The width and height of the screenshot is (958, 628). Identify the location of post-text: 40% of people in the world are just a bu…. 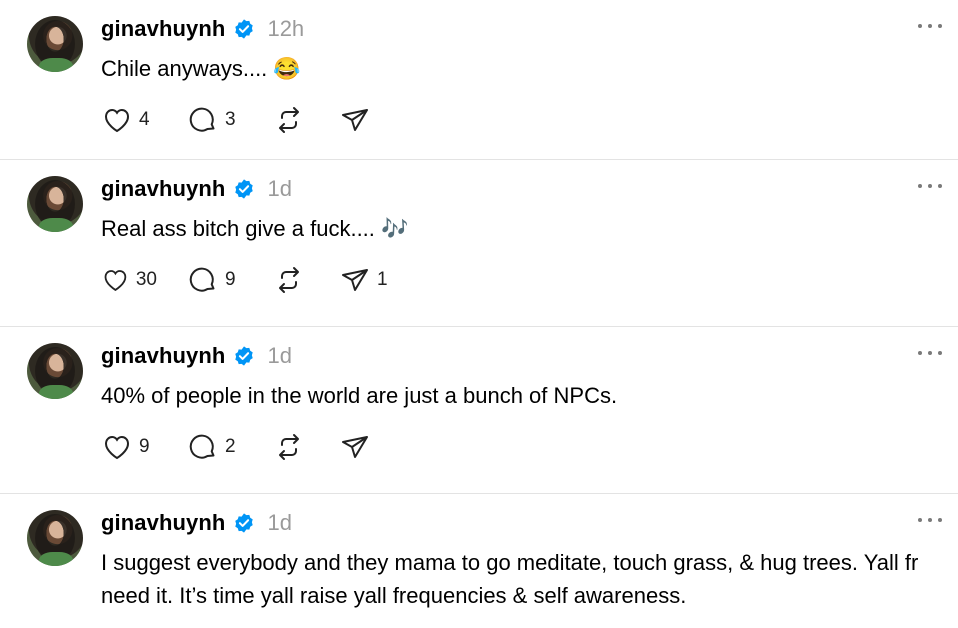
(359, 395).